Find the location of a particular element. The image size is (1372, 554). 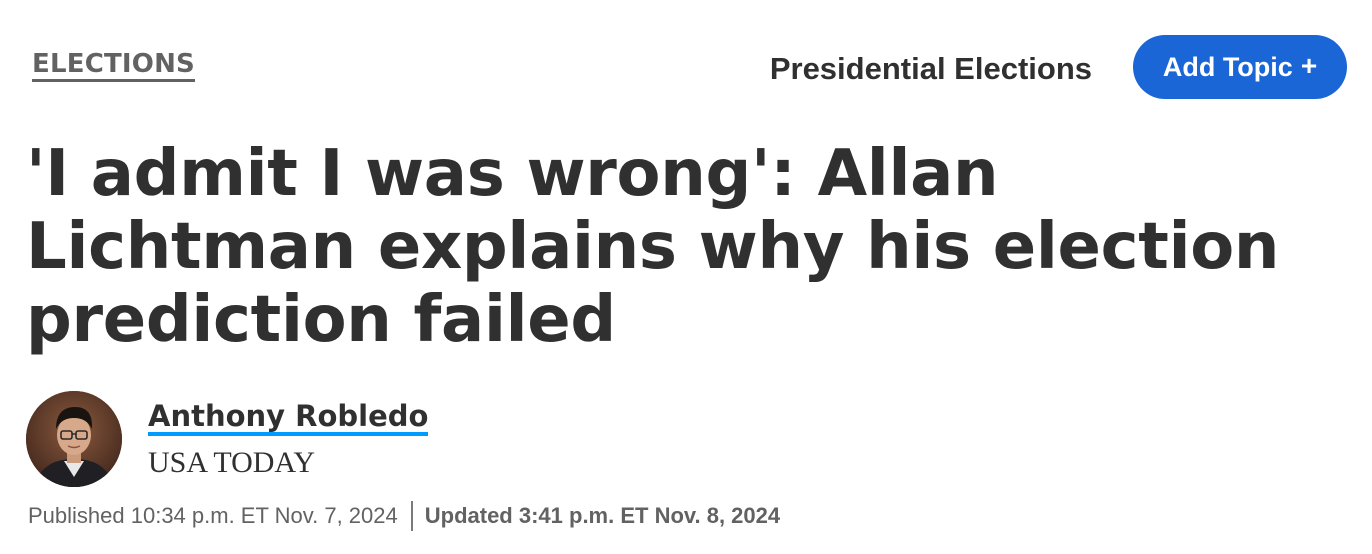

date-divider is located at coordinates (411, 516).